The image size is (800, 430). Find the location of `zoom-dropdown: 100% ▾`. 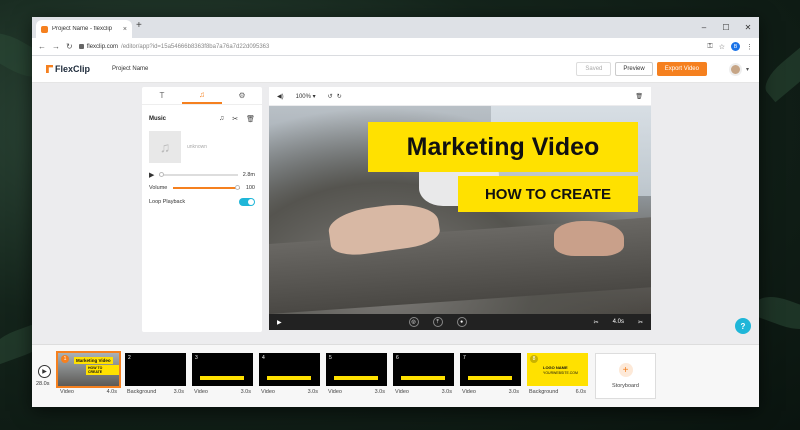

zoom-dropdown: 100% ▾ is located at coordinates (306, 96).